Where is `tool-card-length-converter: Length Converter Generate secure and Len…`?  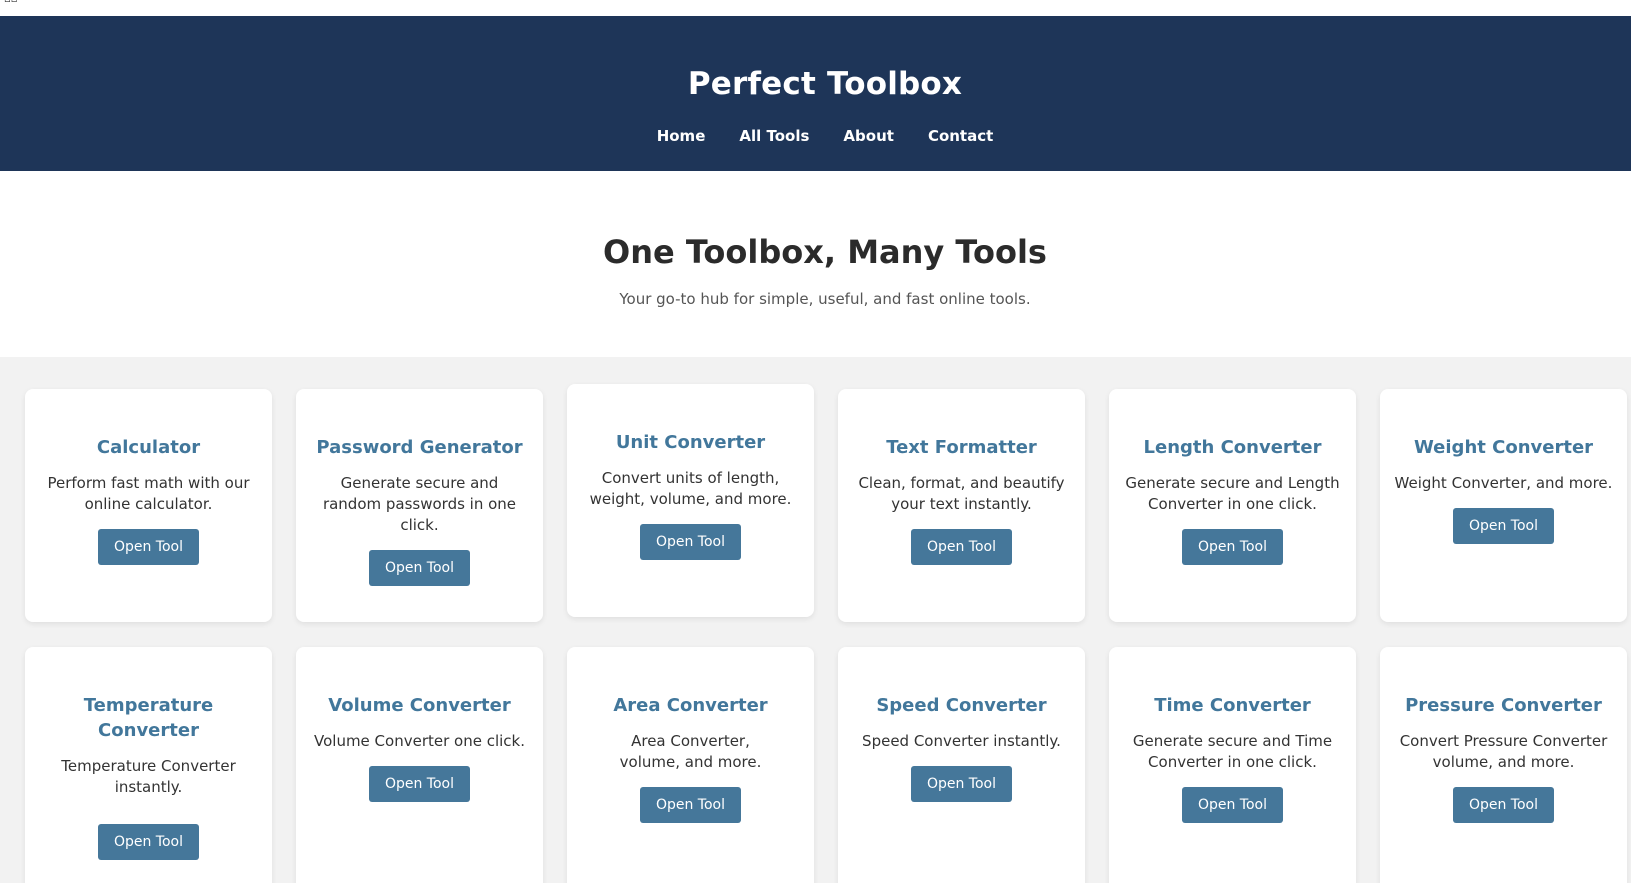
tool-card-length-converter: Length Converter Generate secure and Len… is located at coordinates (1232, 505).